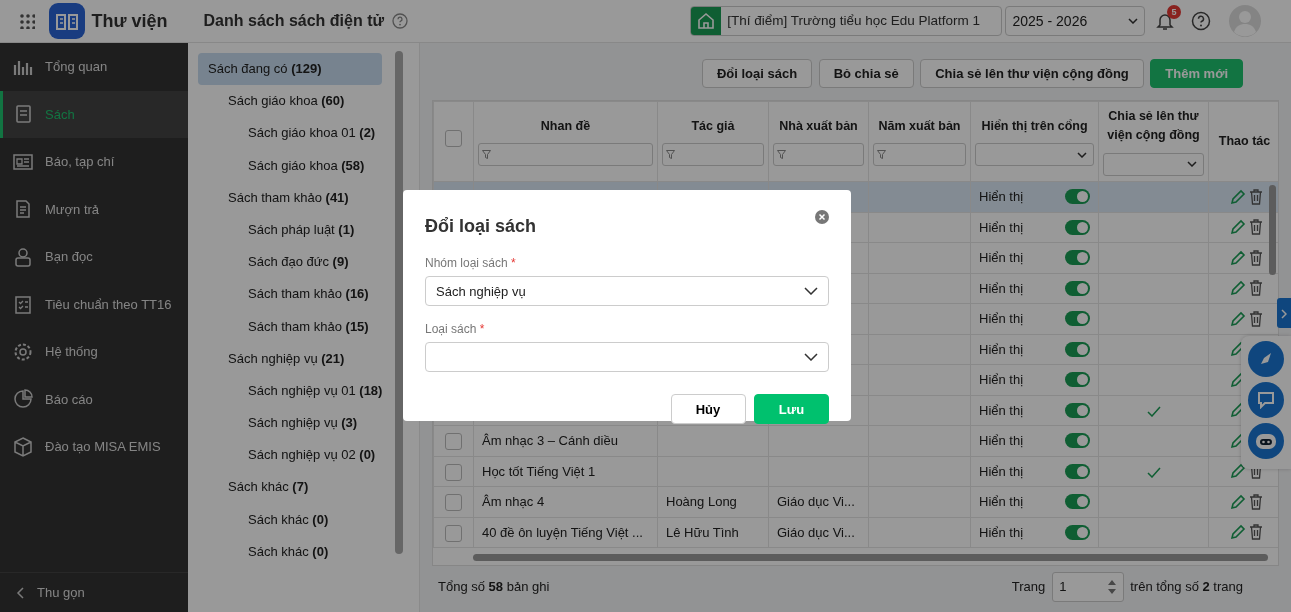 The image size is (1291, 612). I want to click on sidebar-item: Hệ thống, so click(94, 352).